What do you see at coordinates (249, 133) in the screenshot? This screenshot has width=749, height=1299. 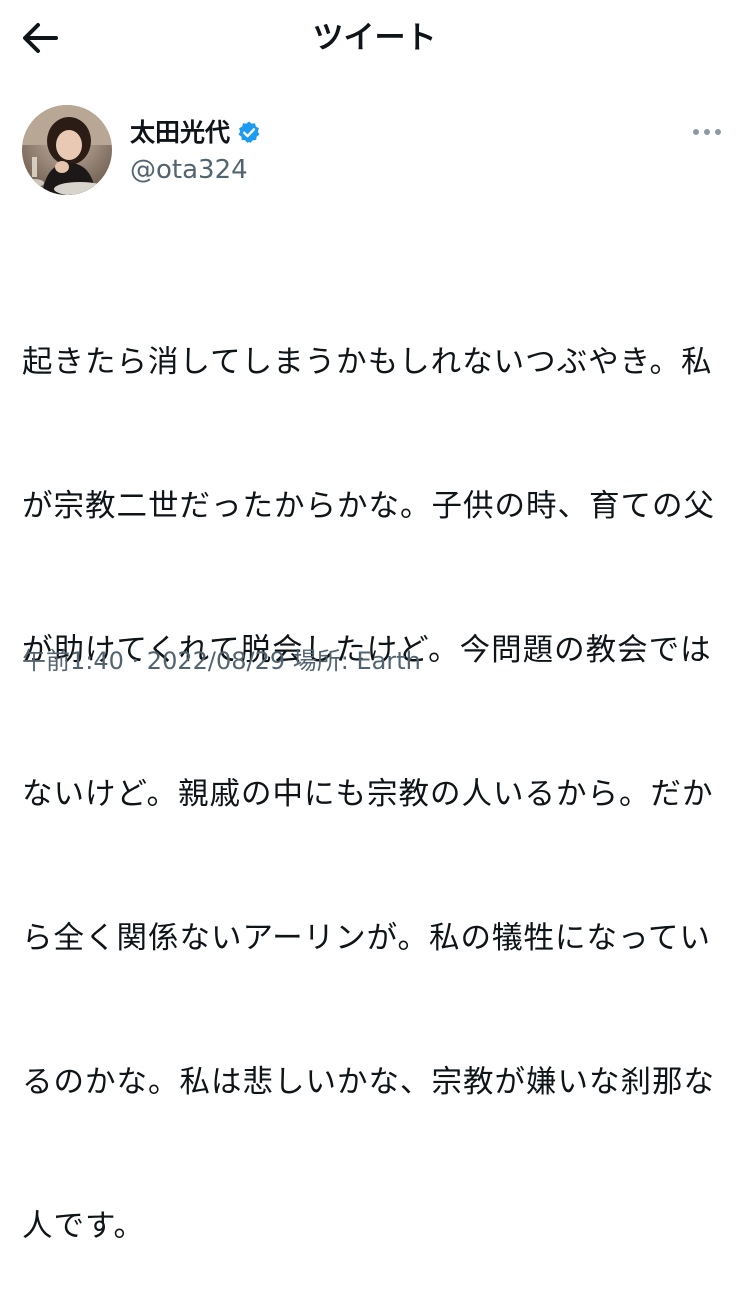 I see `verified-badge-icon` at bounding box center [249, 133].